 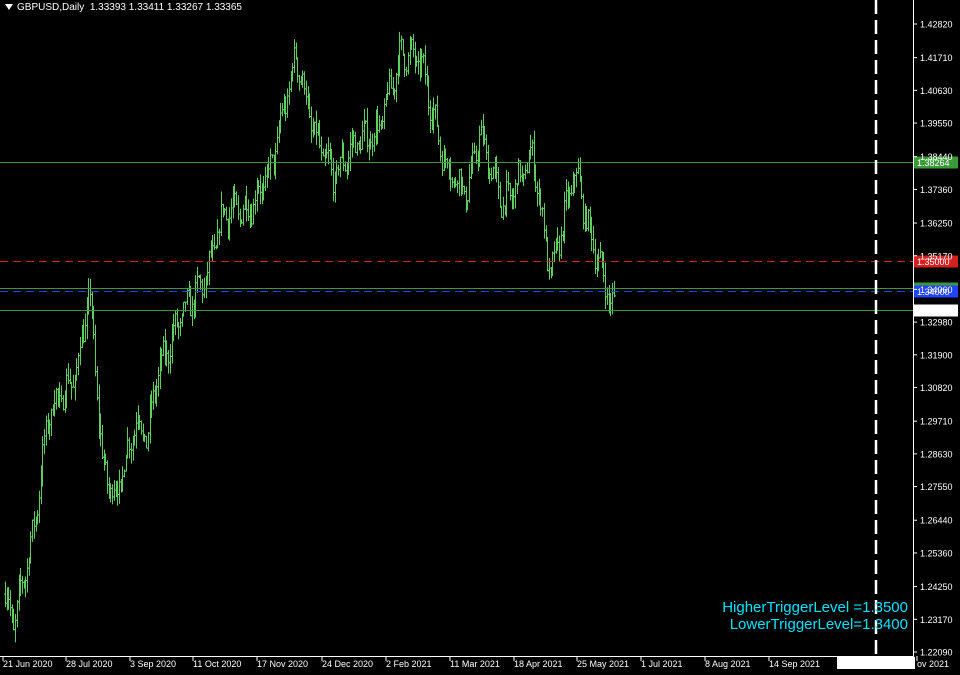 What do you see at coordinates (936, 190) in the screenshot?
I see `price-tick-label: 1.37360` at bounding box center [936, 190].